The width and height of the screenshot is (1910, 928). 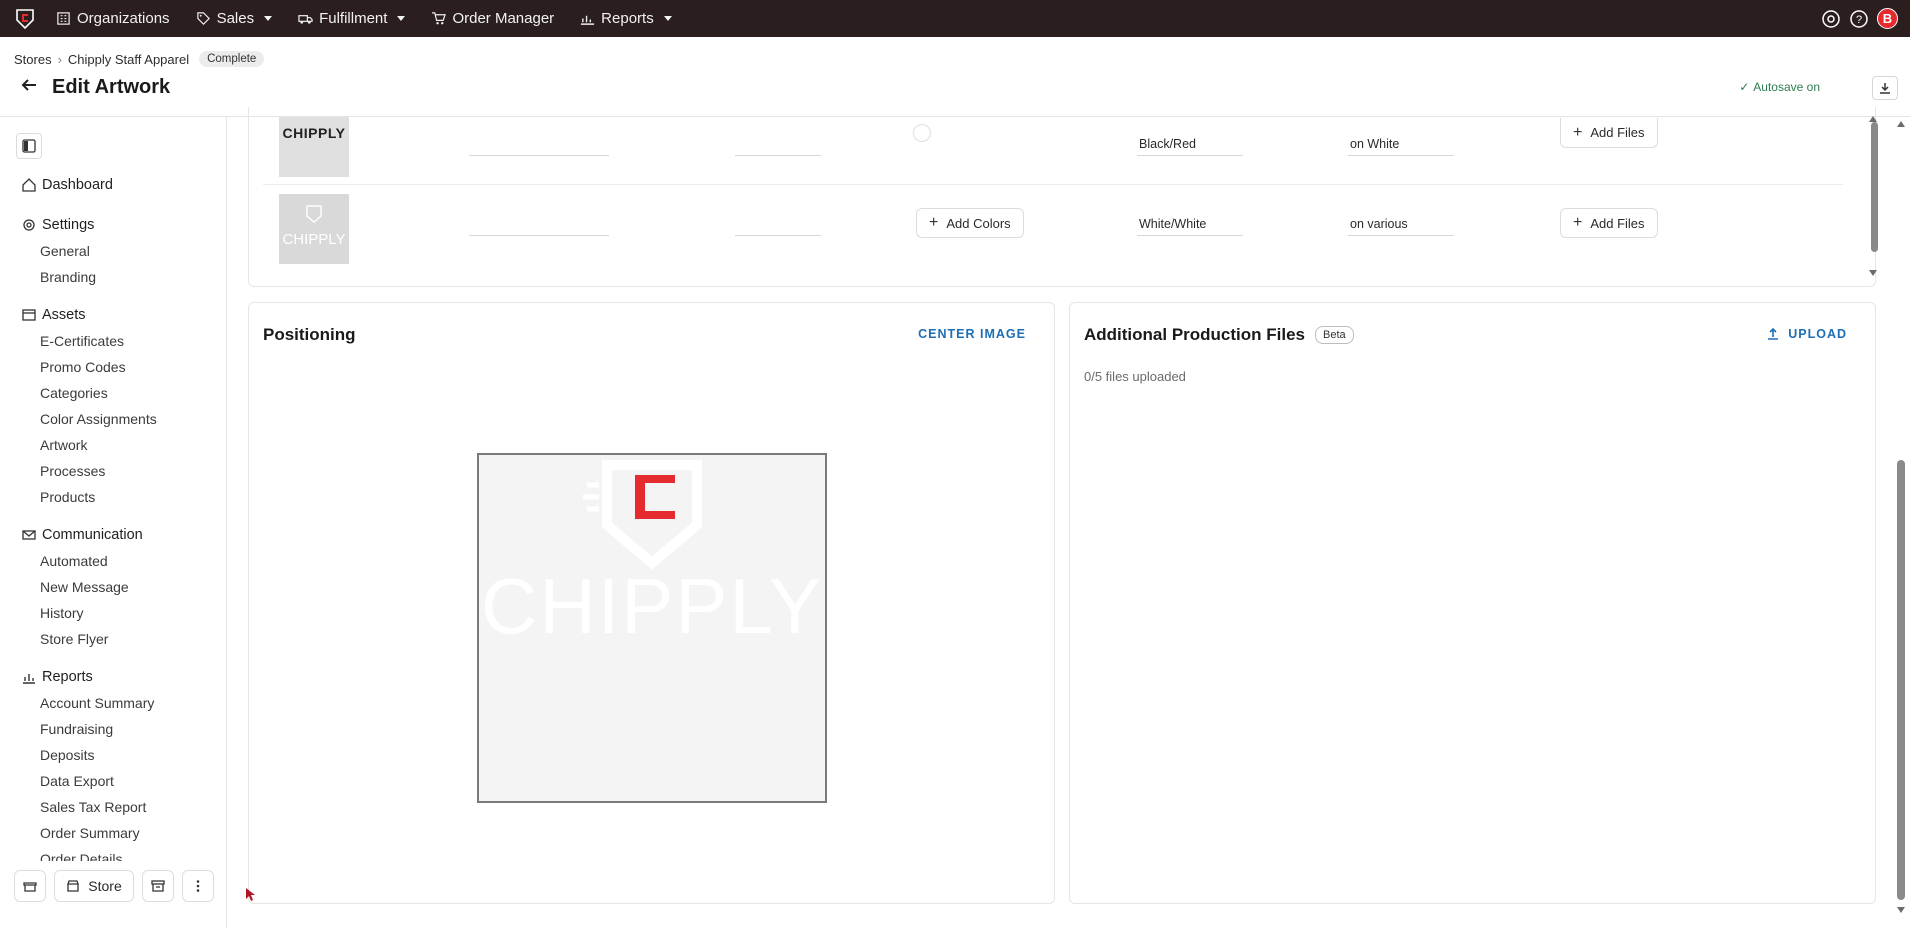 I want to click on table-scrollbar-thumb, so click(x=1874, y=187).